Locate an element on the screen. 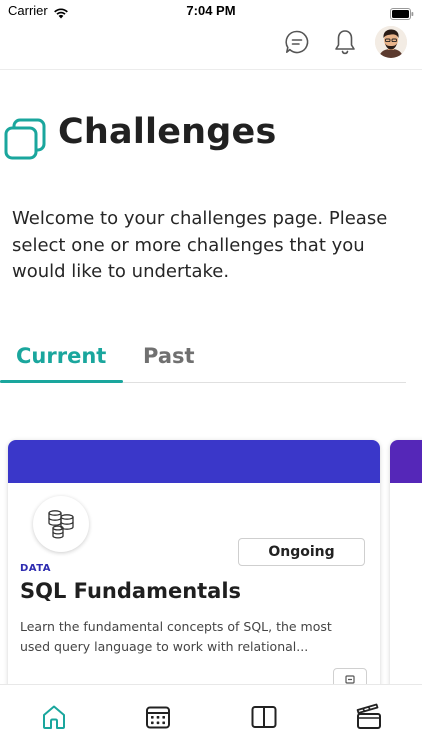 The height and width of the screenshot is (750, 422). top-app-bar is located at coordinates (211, 47).